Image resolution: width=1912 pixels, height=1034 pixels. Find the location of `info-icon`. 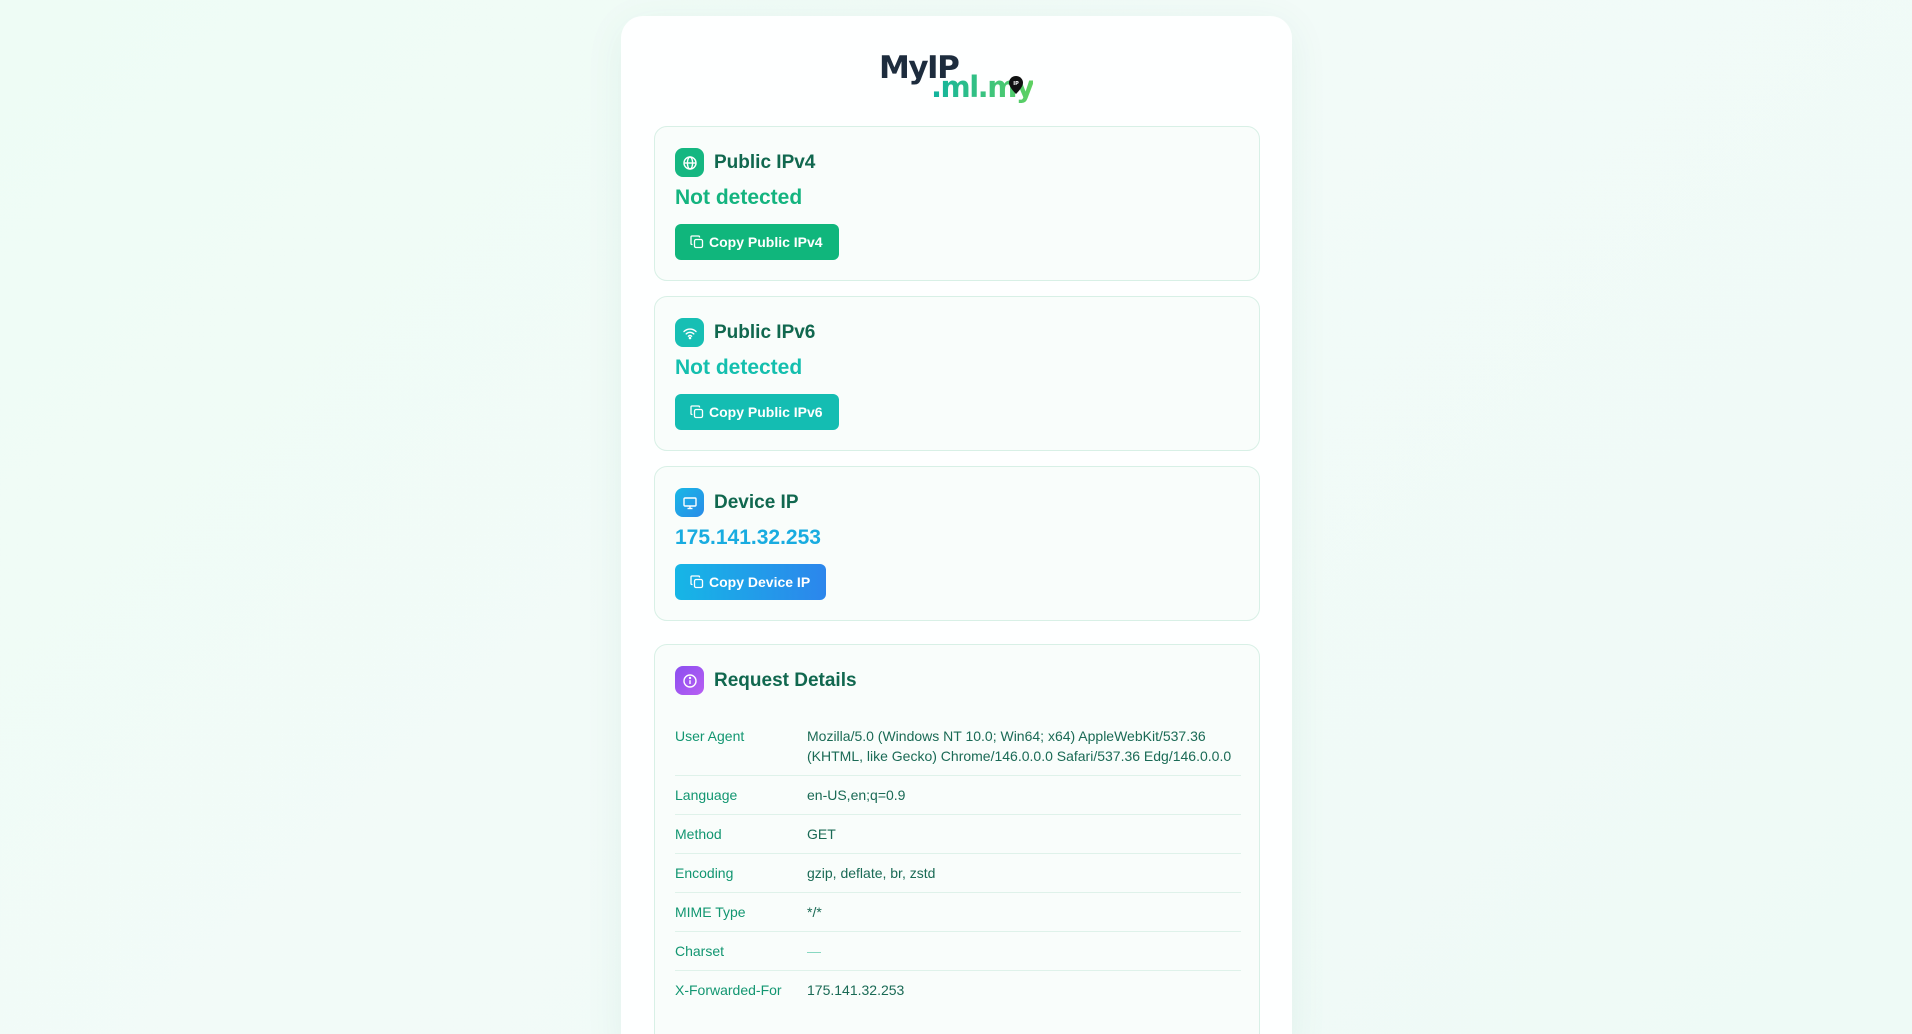

info-icon is located at coordinates (689, 680).